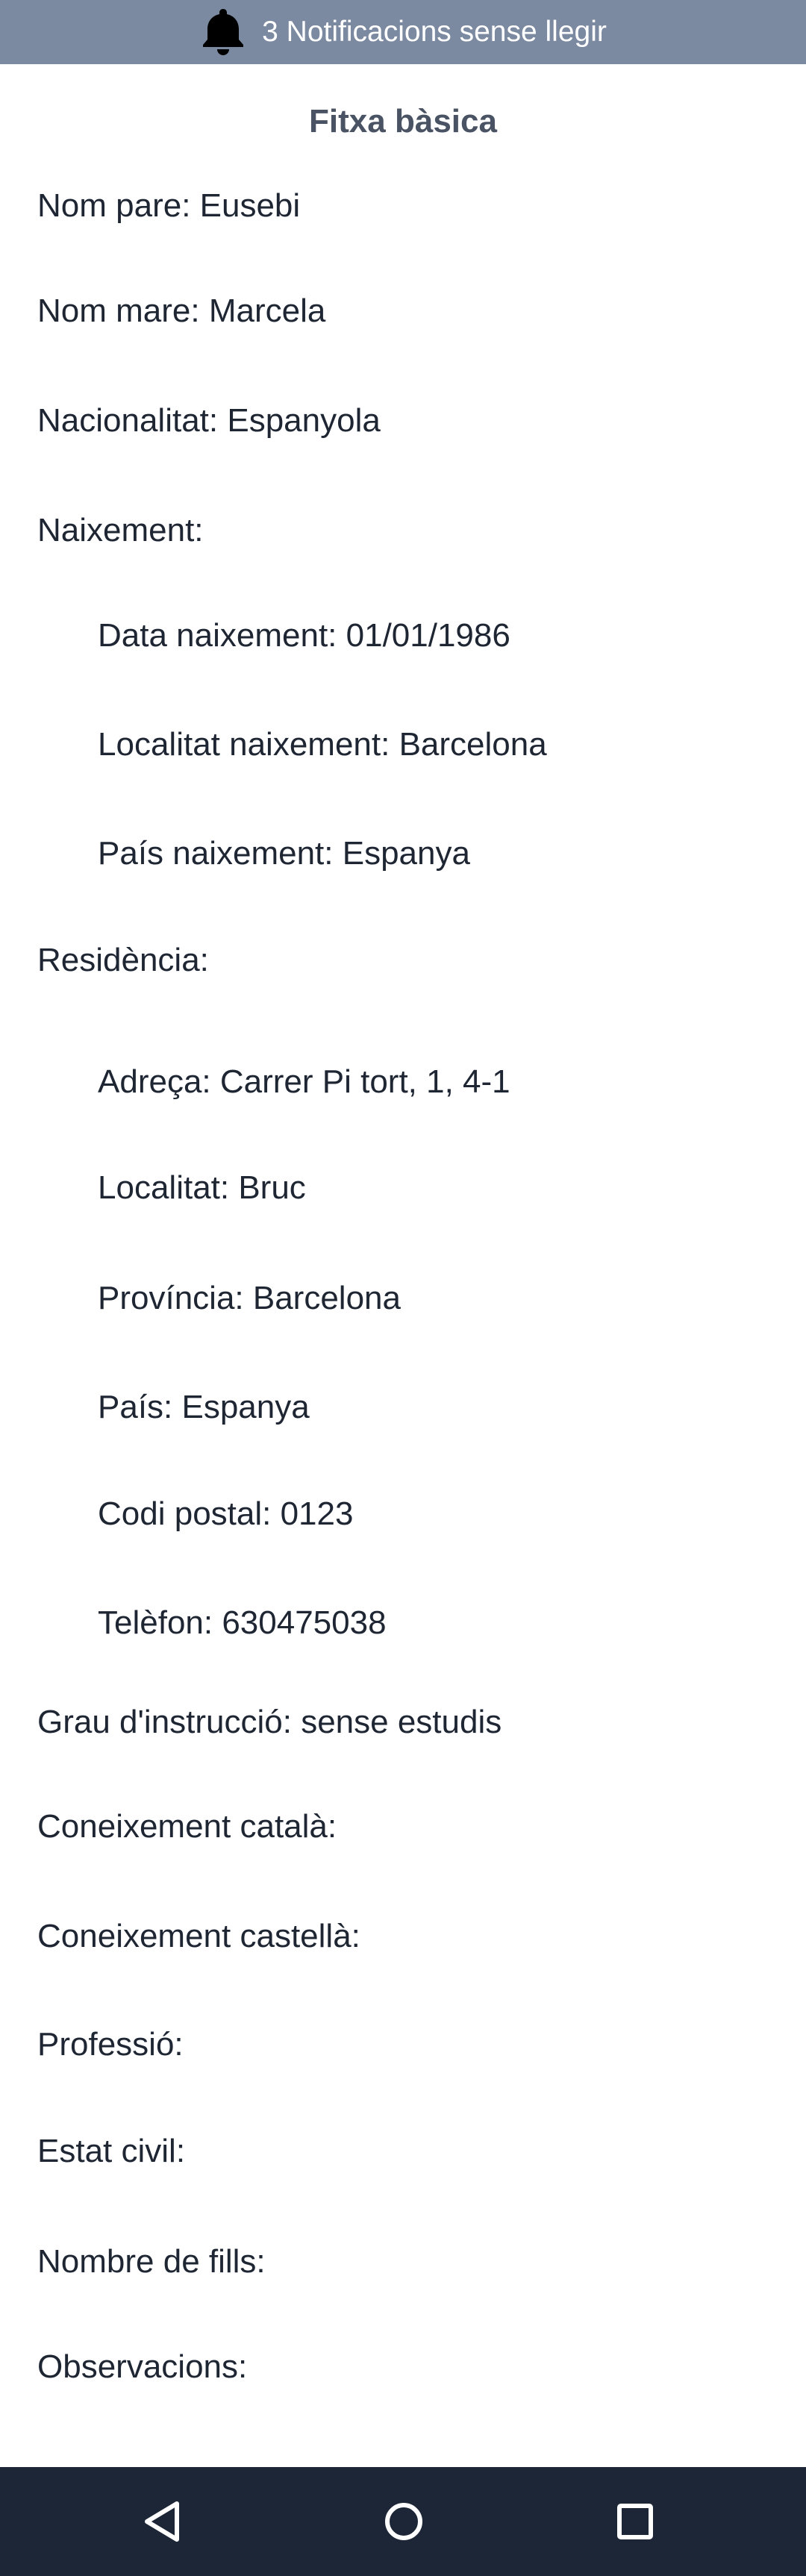 This screenshot has width=806, height=2576. I want to click on field-adreca: Adreça: Carrer Pi tort, 1, 4-1, so click(304, 1081).